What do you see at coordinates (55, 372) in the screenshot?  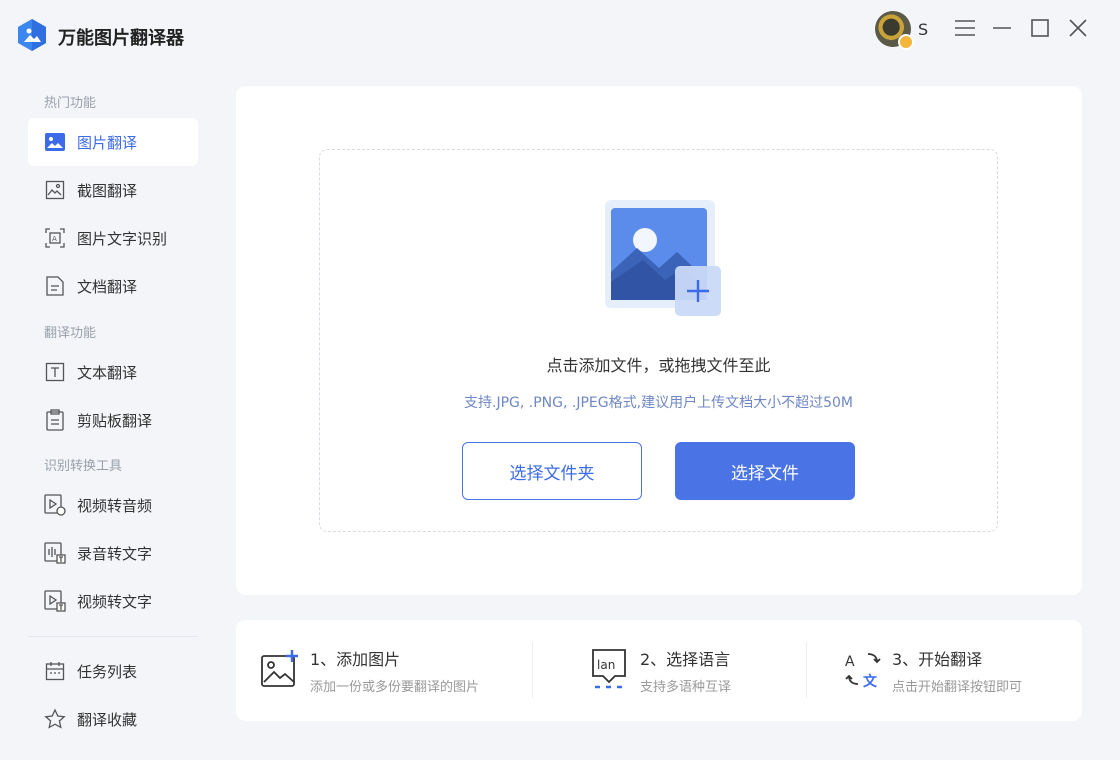 I see `text-icon` at bounding box center [55, 372].